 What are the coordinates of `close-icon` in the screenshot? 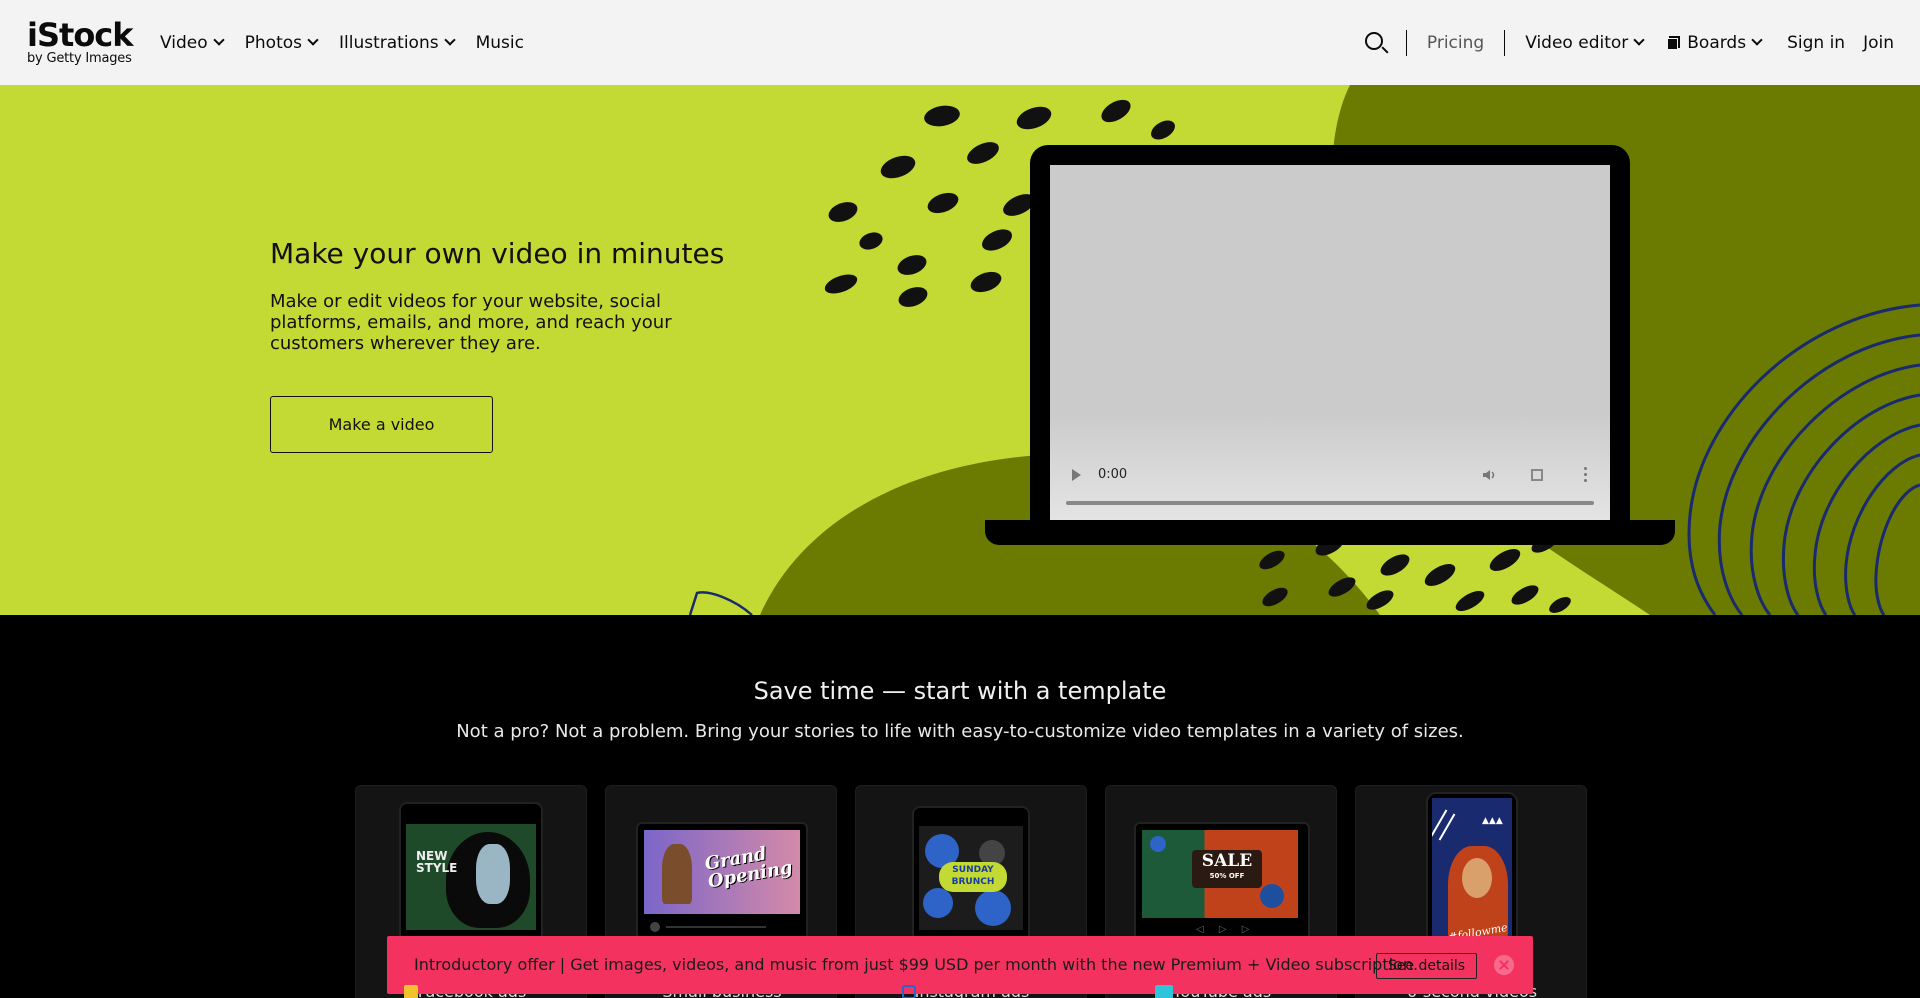 It's located at (1504, 965).